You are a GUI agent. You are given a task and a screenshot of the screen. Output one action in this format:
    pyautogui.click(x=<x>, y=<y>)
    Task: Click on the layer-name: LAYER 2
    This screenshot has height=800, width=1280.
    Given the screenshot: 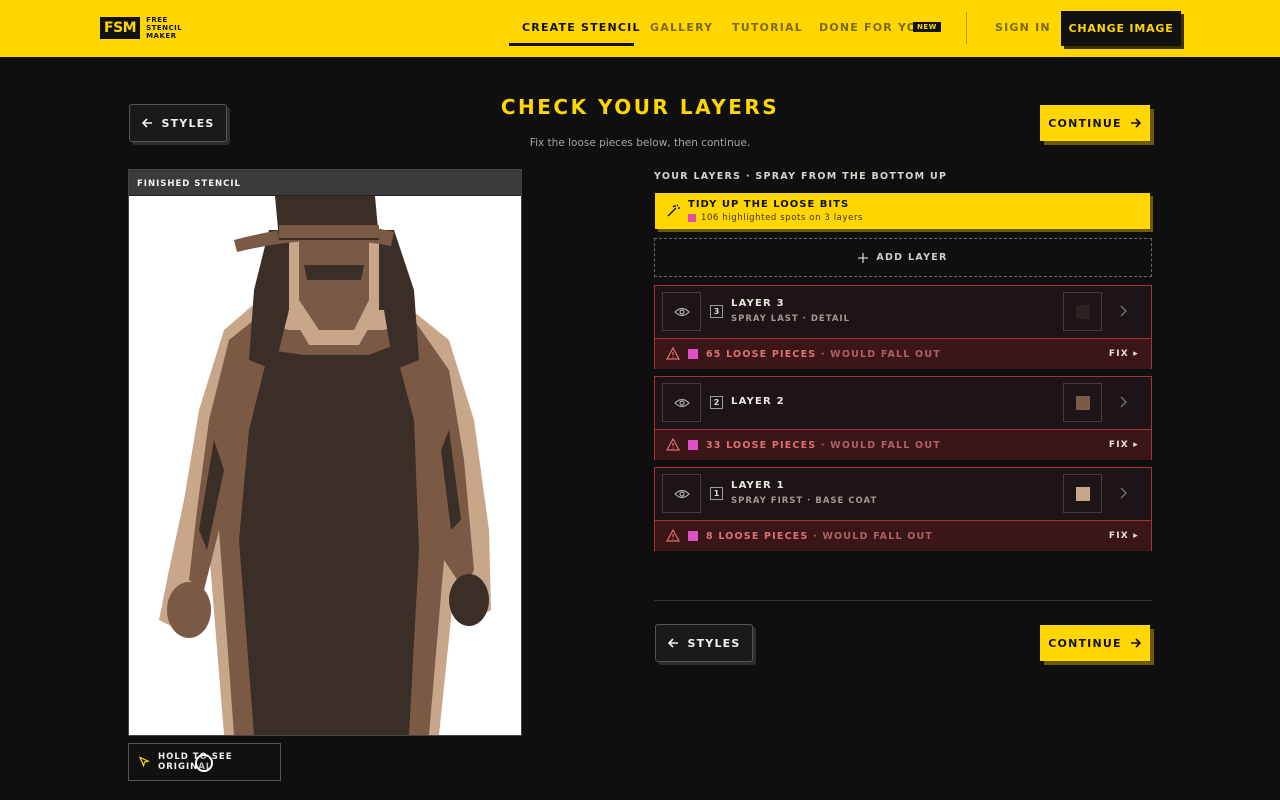 What is the action you would take?
    pyautogui.click(x=758, y=401)
    